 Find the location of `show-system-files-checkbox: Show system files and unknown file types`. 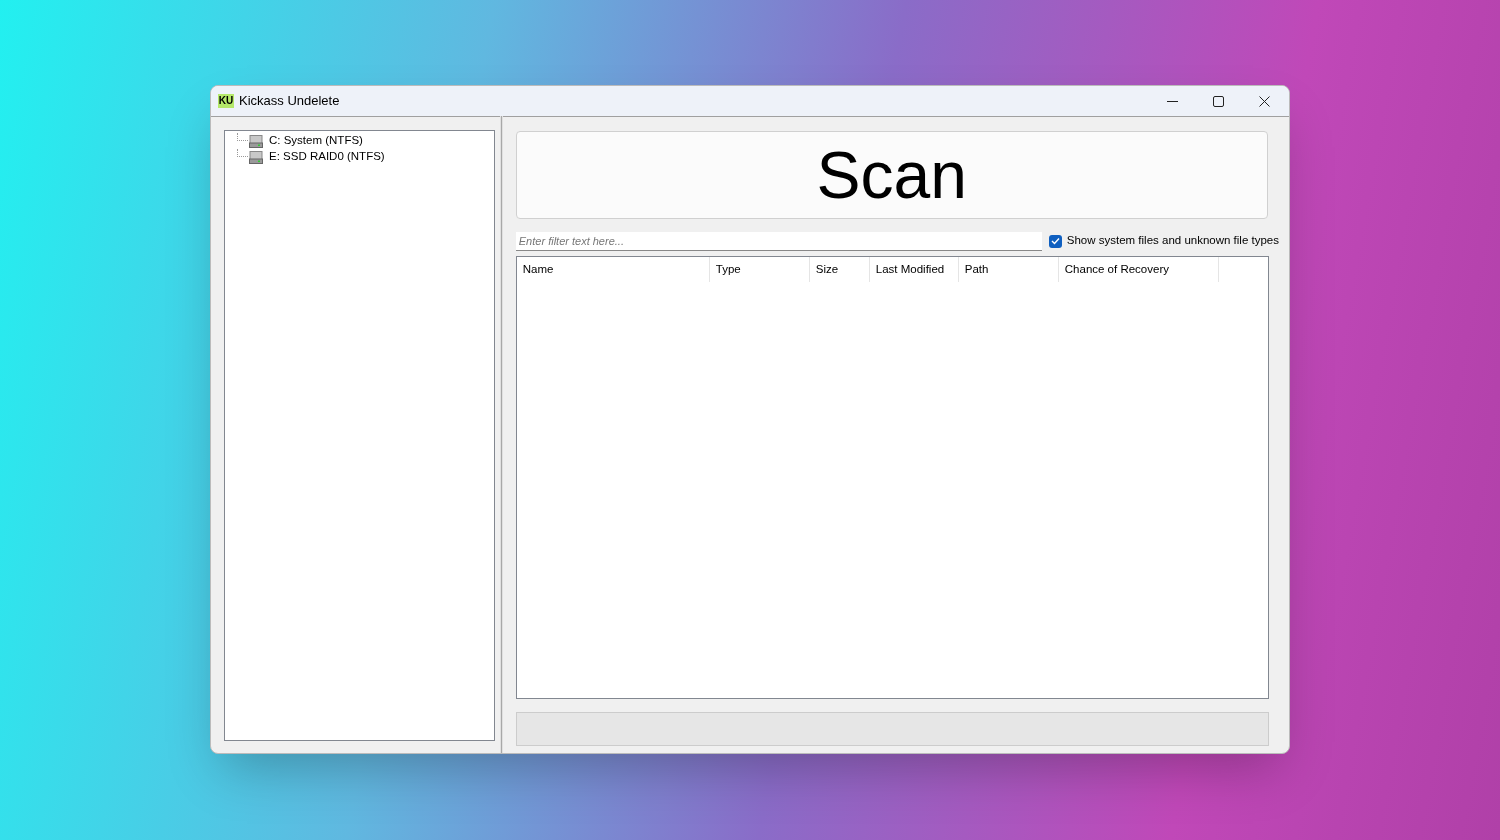

show-system-files-checkbox: Show system files and unknown file types is located at coordinates (1163, 241).